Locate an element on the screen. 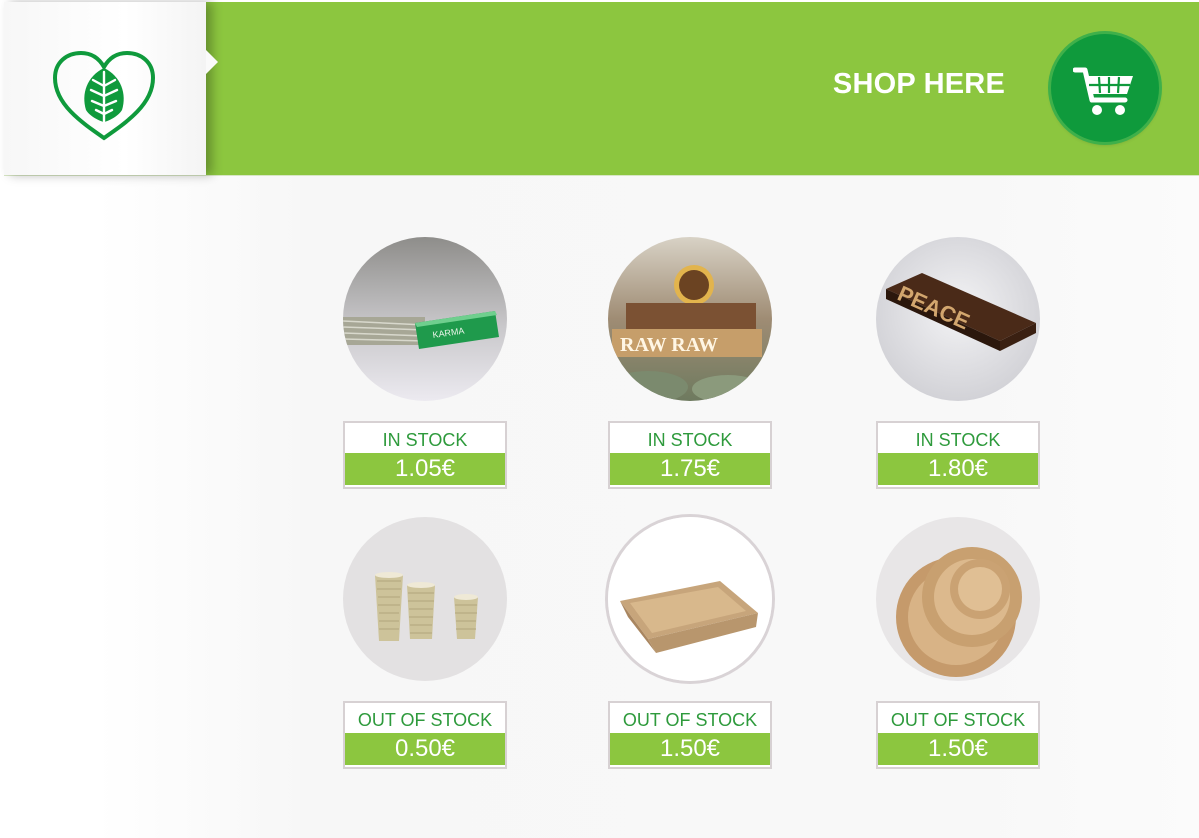 Image resolution: width=1199 pixels, height=838 pixels. stock-box: OUT OF STOCK 0.50€ is located at coordinates (425, 735).